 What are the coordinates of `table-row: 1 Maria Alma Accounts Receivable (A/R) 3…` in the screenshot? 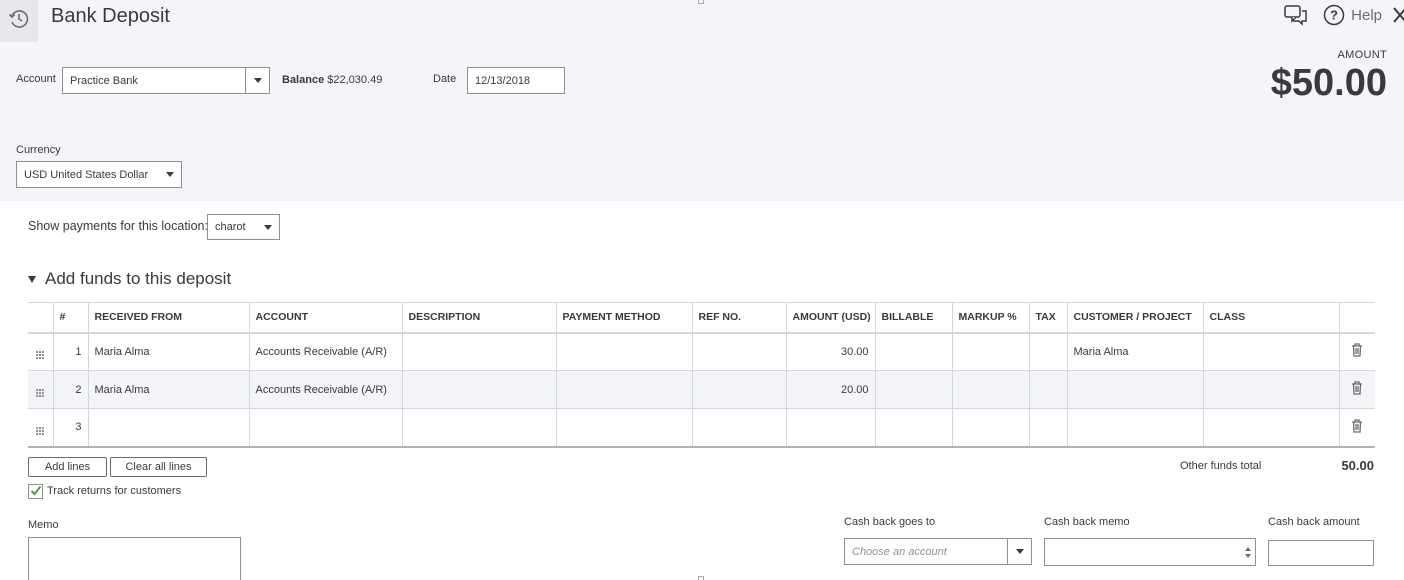 It's located at (701, 351).